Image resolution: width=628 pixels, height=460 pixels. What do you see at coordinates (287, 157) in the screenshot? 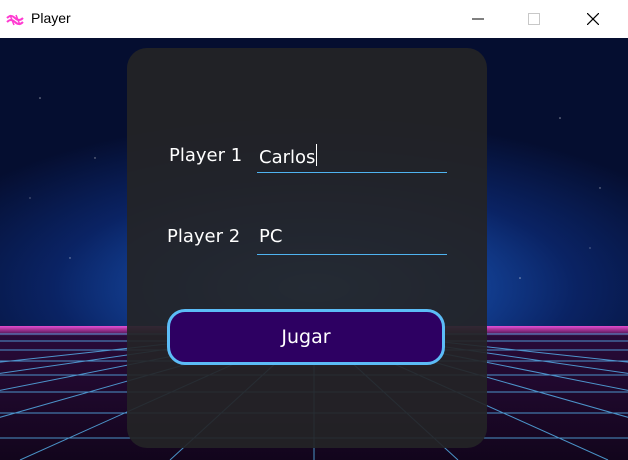
I see `player1-value: Carlos` at bounding box center [287, 157].